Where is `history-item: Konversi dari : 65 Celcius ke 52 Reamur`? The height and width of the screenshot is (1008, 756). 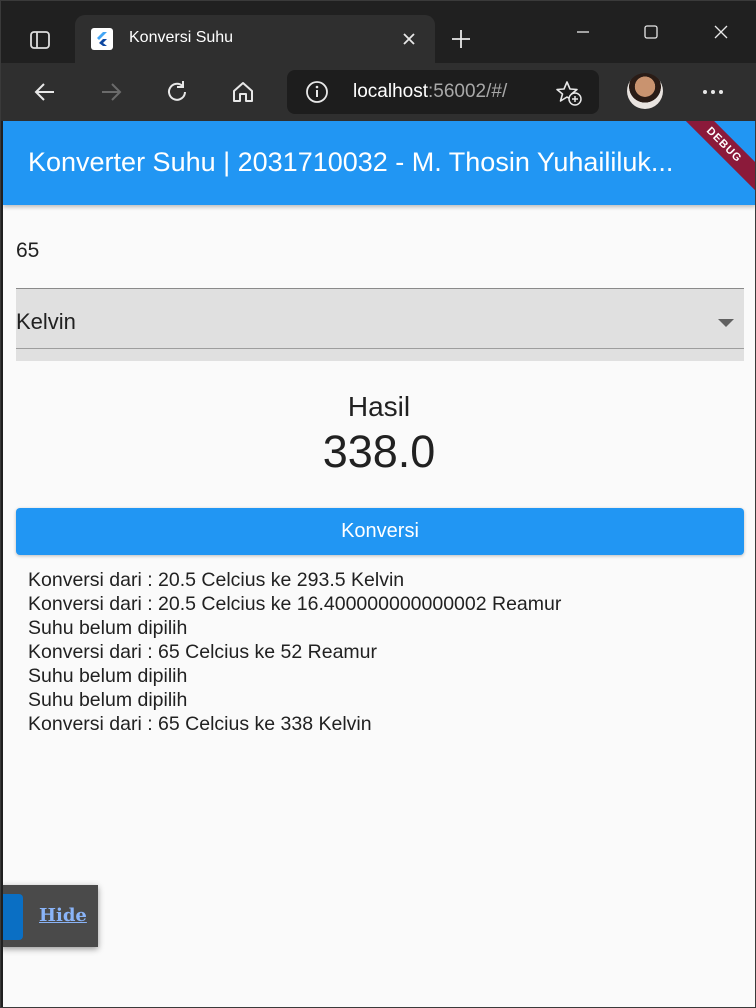
history-item: Konversi dari : 65 Celcius ke 52 Reamur is located at coordinates (202, 652).